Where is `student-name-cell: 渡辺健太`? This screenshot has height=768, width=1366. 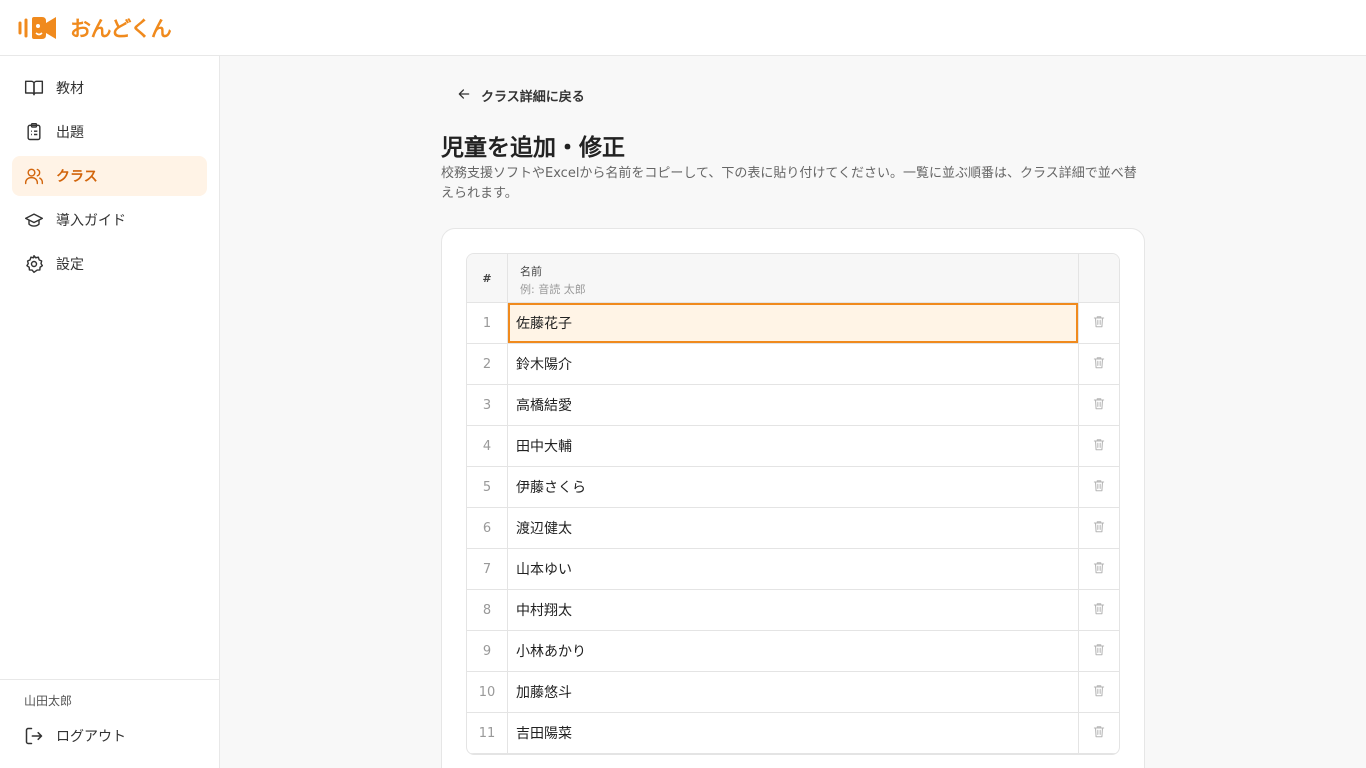
student-name-cell: 渡辺健太 is located at coordinates (793, 528).